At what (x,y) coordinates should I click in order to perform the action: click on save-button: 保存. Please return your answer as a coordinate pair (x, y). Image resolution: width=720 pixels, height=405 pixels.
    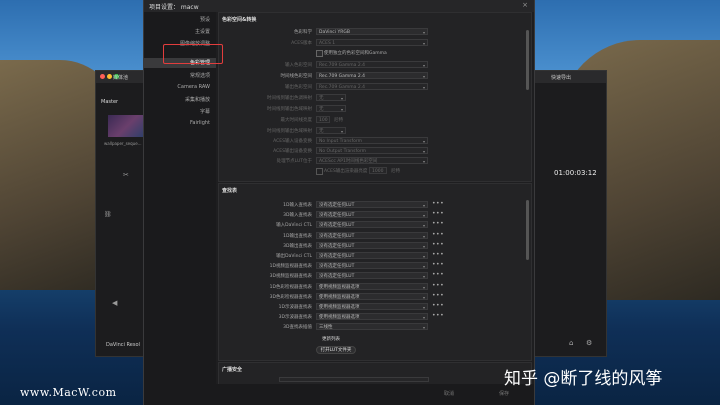
    Looking at the image, I should click on (504, 393).